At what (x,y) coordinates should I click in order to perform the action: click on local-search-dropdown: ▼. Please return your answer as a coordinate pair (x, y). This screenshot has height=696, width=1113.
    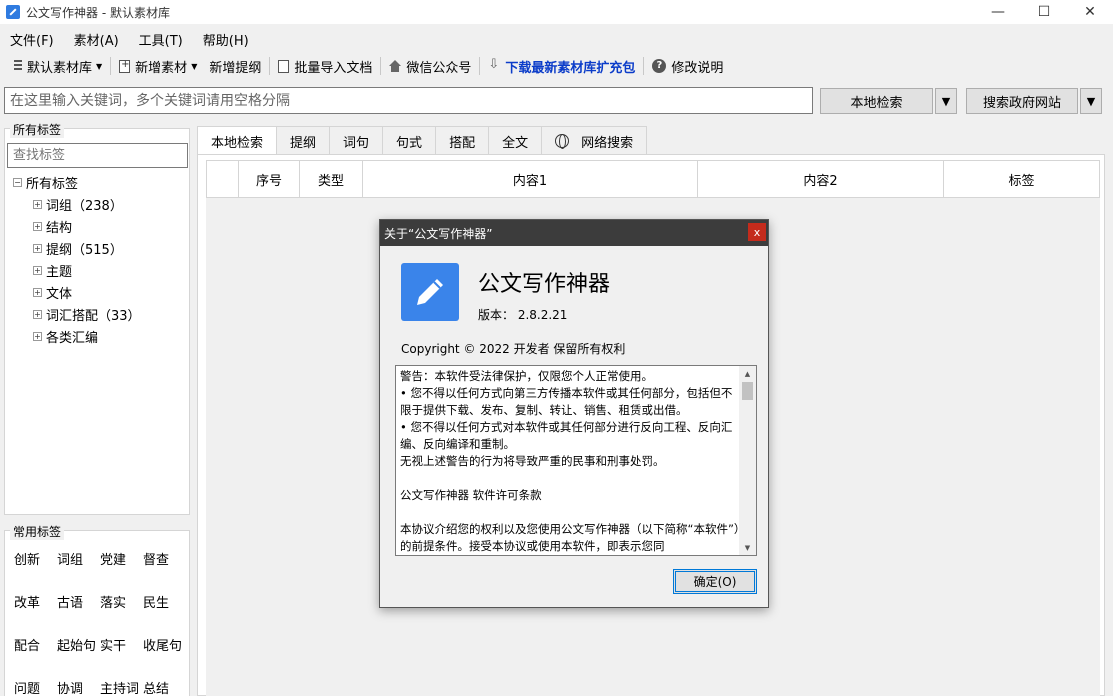
    Looking at the image, I should click on (946, 101).